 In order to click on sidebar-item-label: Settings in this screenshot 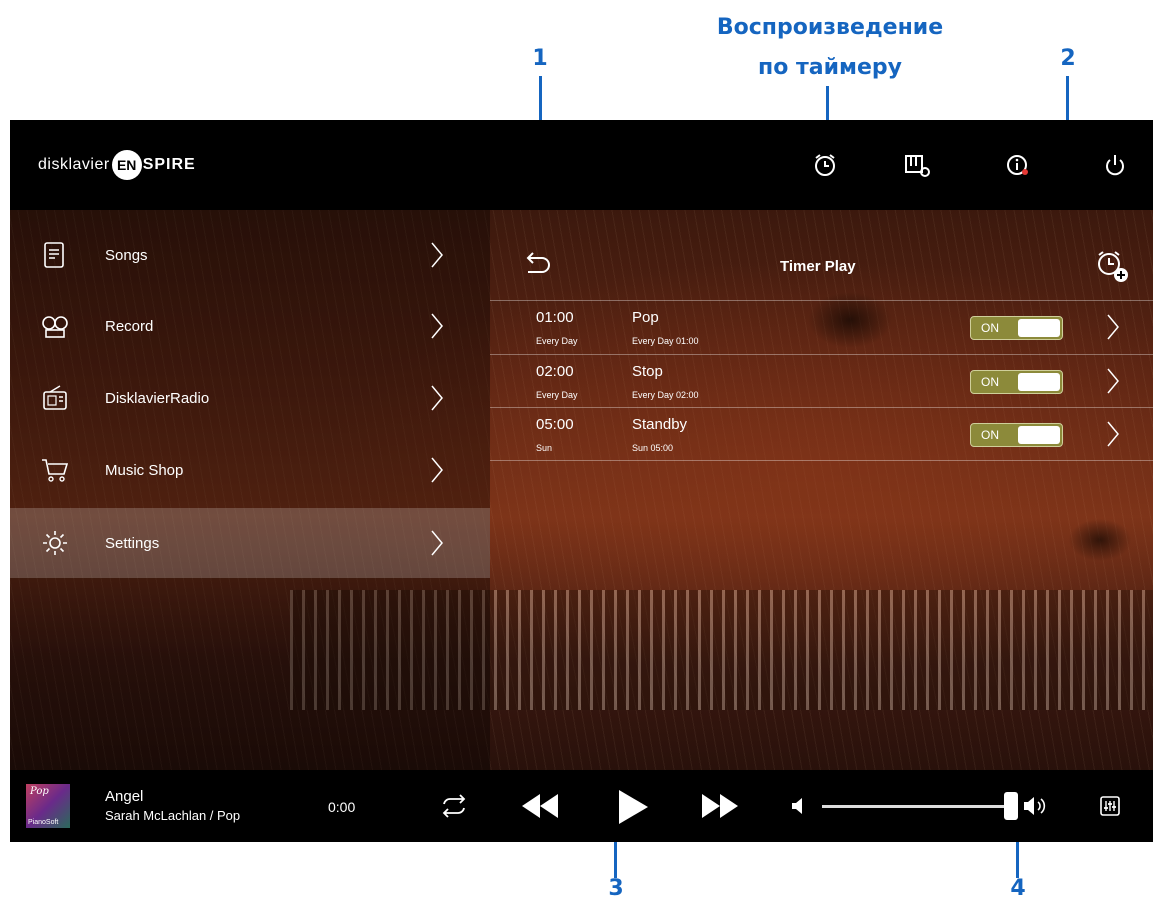, I will do `click(132, 543)`.